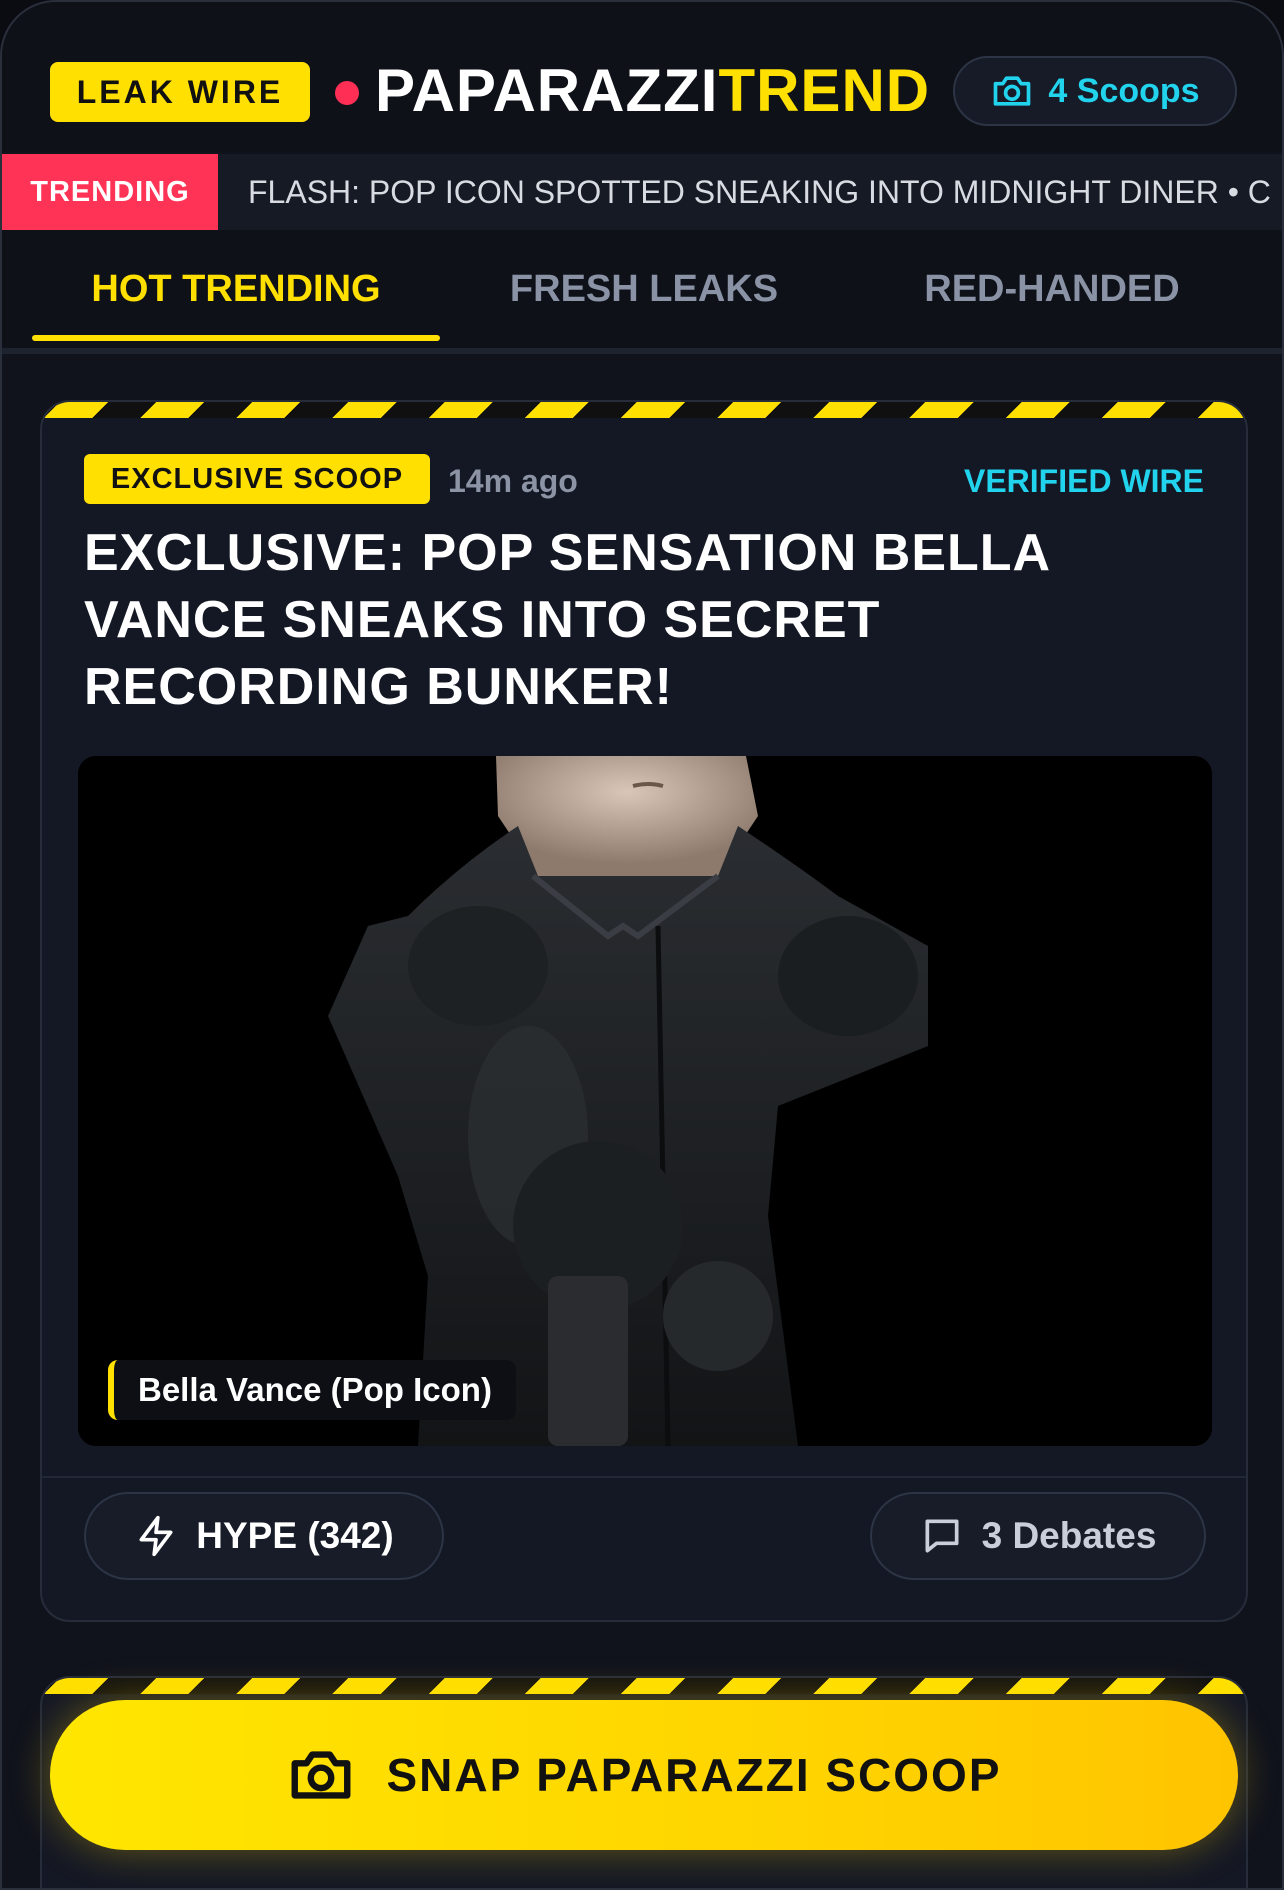 The image size is (1284, 1890). I want to click on scoops-counter-button: 4 Scoops, so click(1095, 91).